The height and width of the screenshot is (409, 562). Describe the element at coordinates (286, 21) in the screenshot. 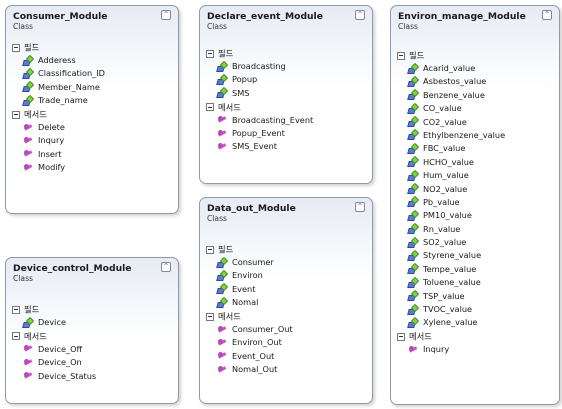

I see `class-header: Declare_event_Module Class ^` at that location.